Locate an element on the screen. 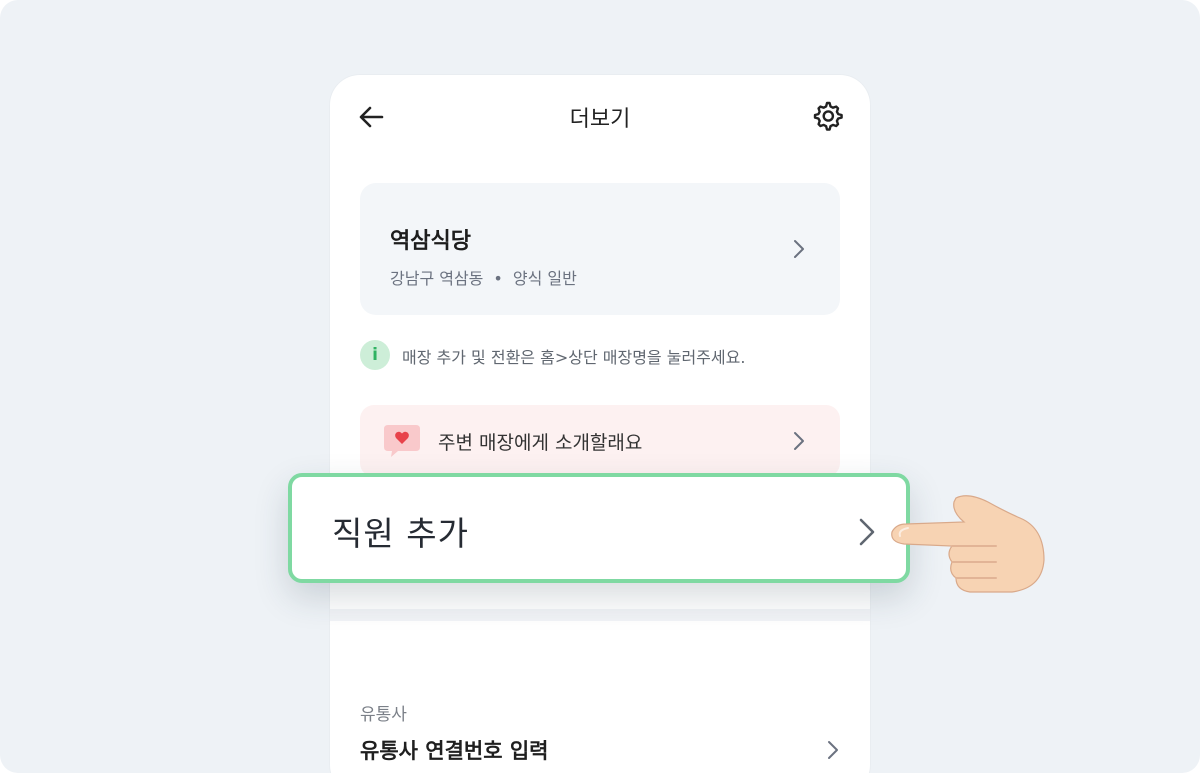  carrier-item-label: 유통사 연결번호 입력 is located at coordinates (454, 751).